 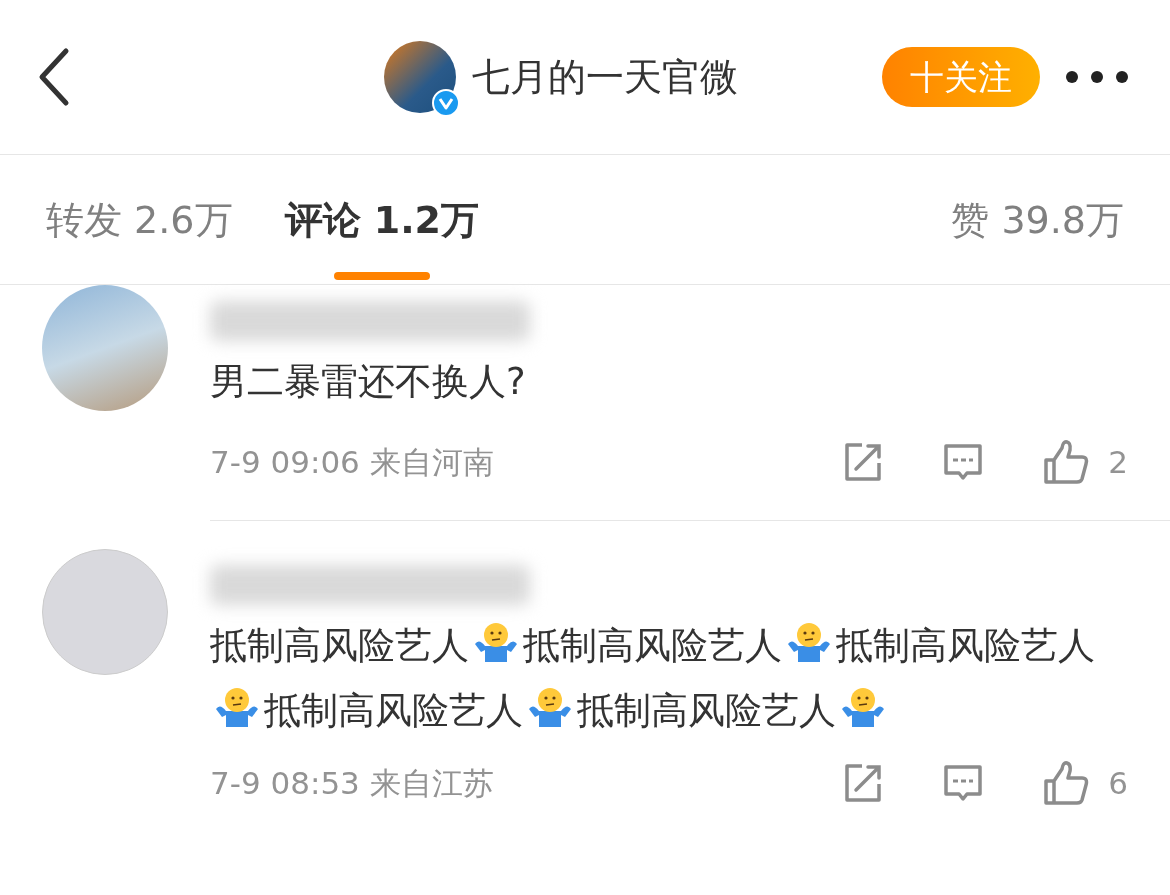 What do you see at coordinates (352, 783) in the screenshot?
I see `comment-time-location: 7-9 08:53 来自江苏` at bounding box center [352, 783].